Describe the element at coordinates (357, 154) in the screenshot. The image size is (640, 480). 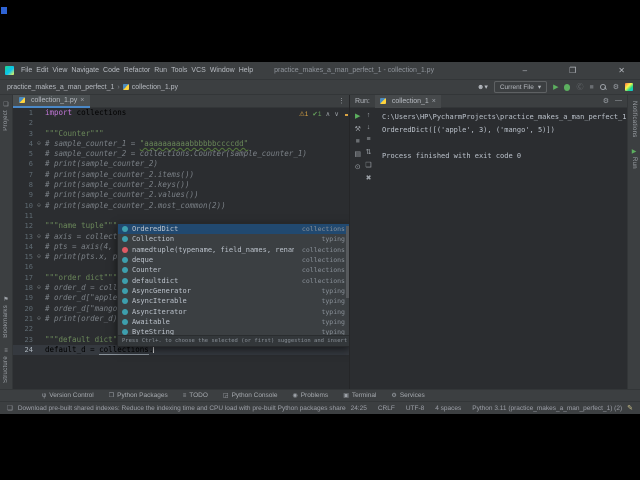
I see `restore-layout-icon: ▤` at that location.